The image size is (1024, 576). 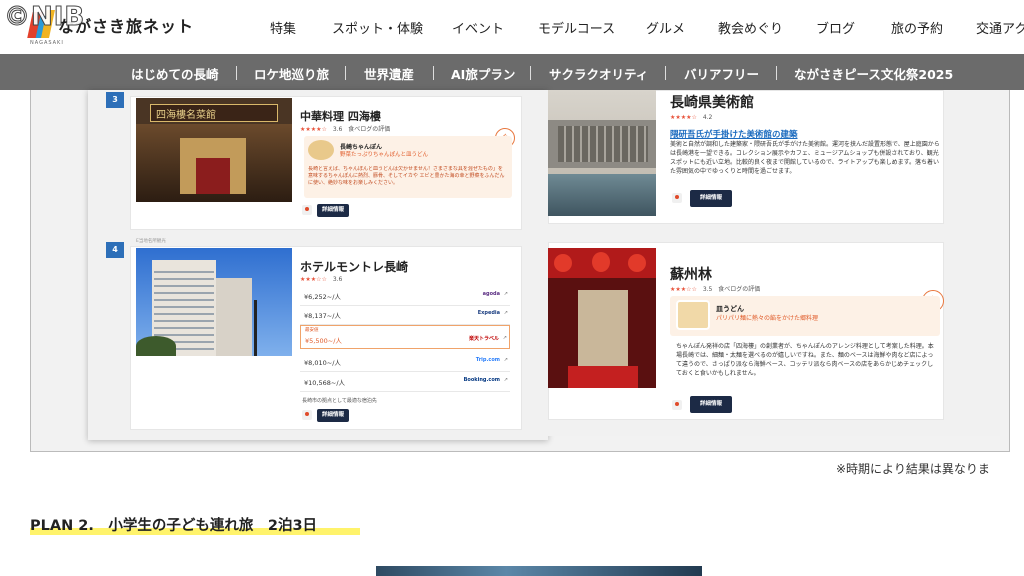 I want to click on subnav-location-tour: ロケ地巡り旅, so click(x=291, y=73).